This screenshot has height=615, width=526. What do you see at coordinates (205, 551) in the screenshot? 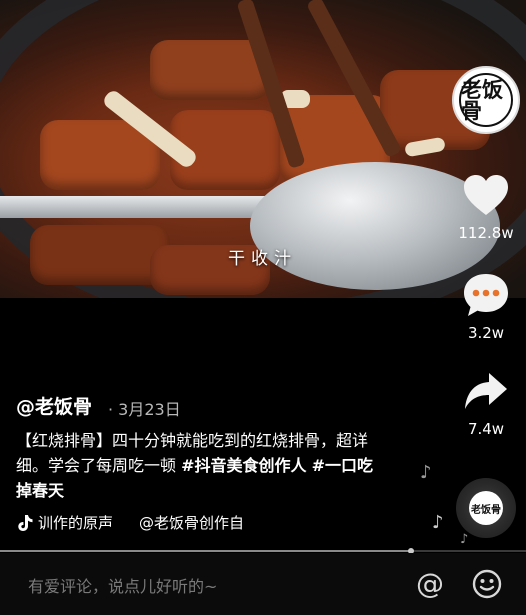
I see `progress-fill` at bounding box center [205, 551].